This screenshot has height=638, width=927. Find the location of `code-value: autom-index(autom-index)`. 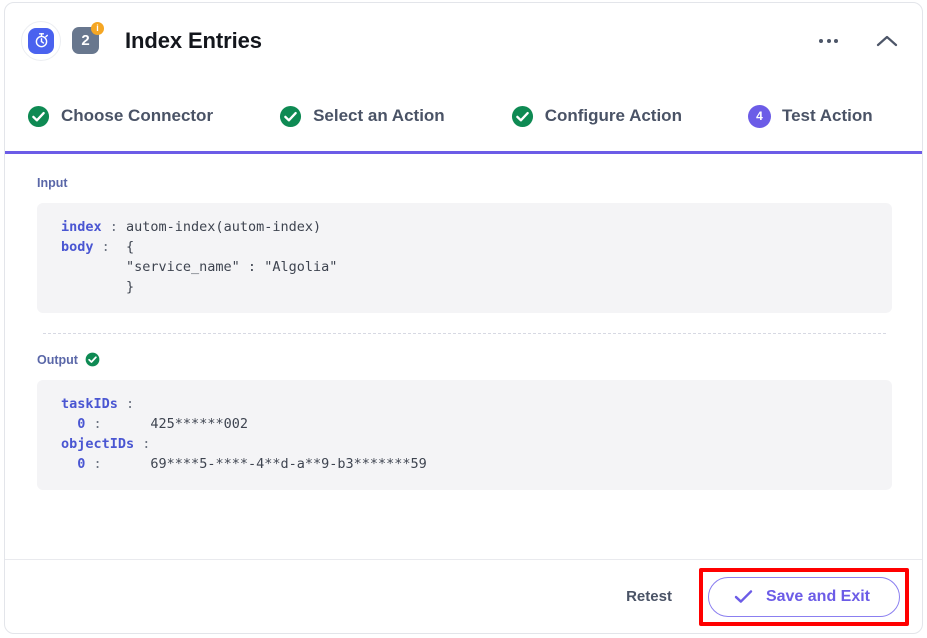

code-value: autom-index(autom-index) is located at coordinates (224, 227).